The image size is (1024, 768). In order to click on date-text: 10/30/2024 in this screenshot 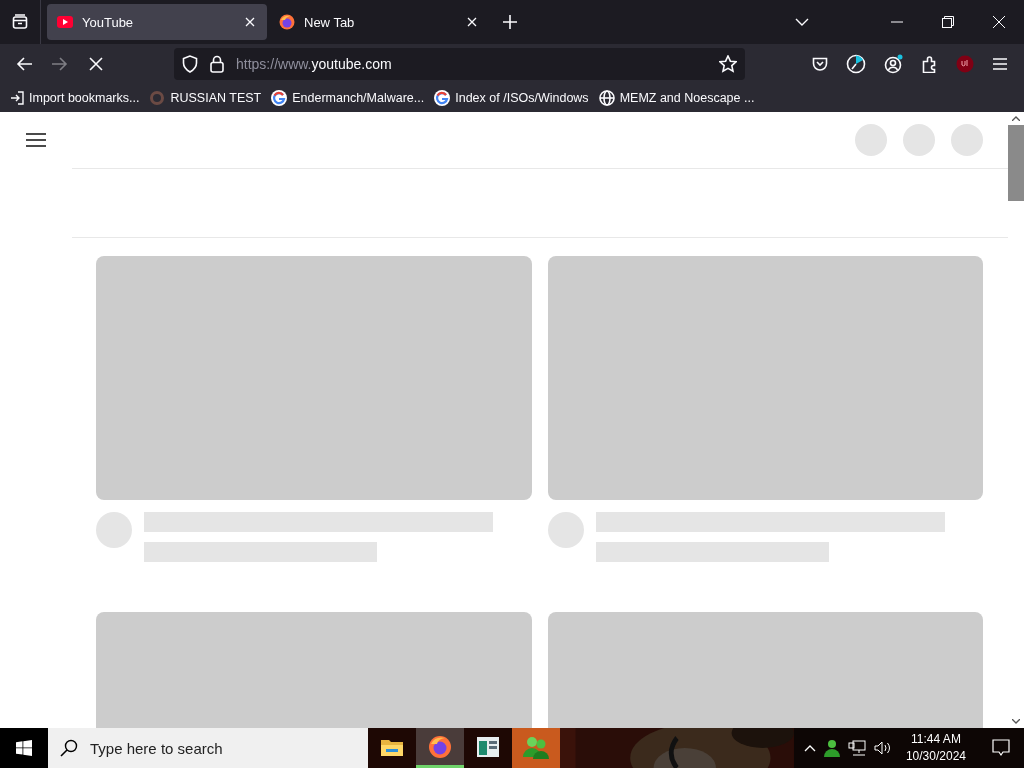, I will do `click(935, 756)`.